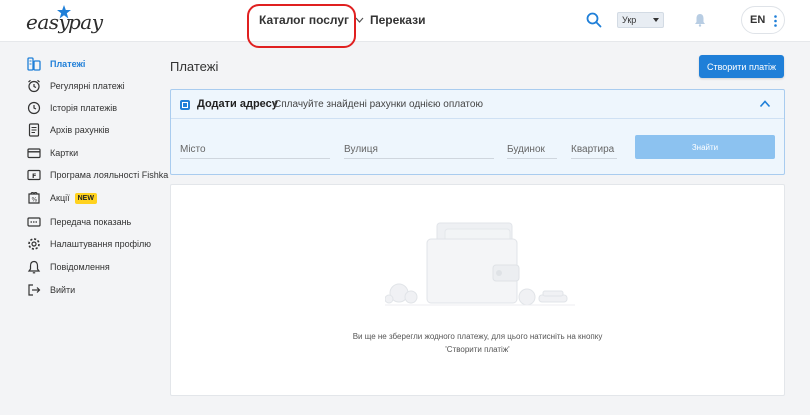  Describe the element at coordinates (741, 66) in the screenshot. I see `create-payment-button: Створити платіж` at that location.